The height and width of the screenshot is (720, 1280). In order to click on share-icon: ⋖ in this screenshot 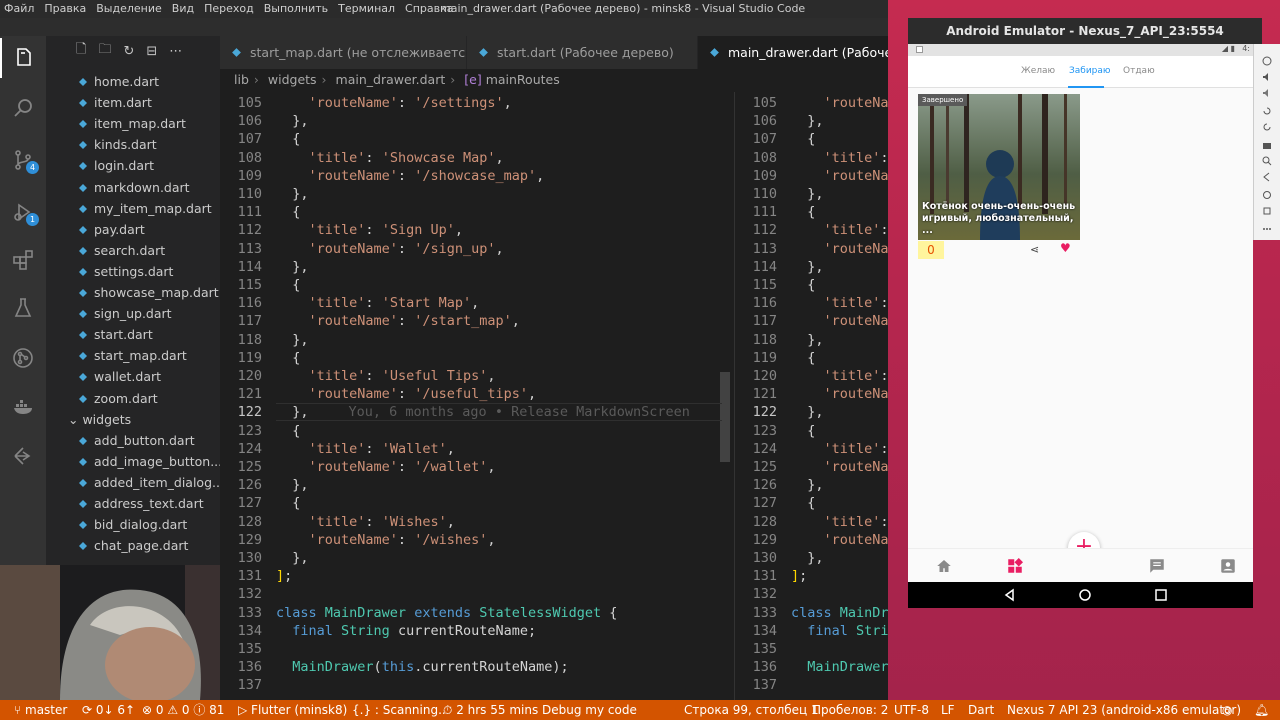, I will do `click(1034, 249)`.